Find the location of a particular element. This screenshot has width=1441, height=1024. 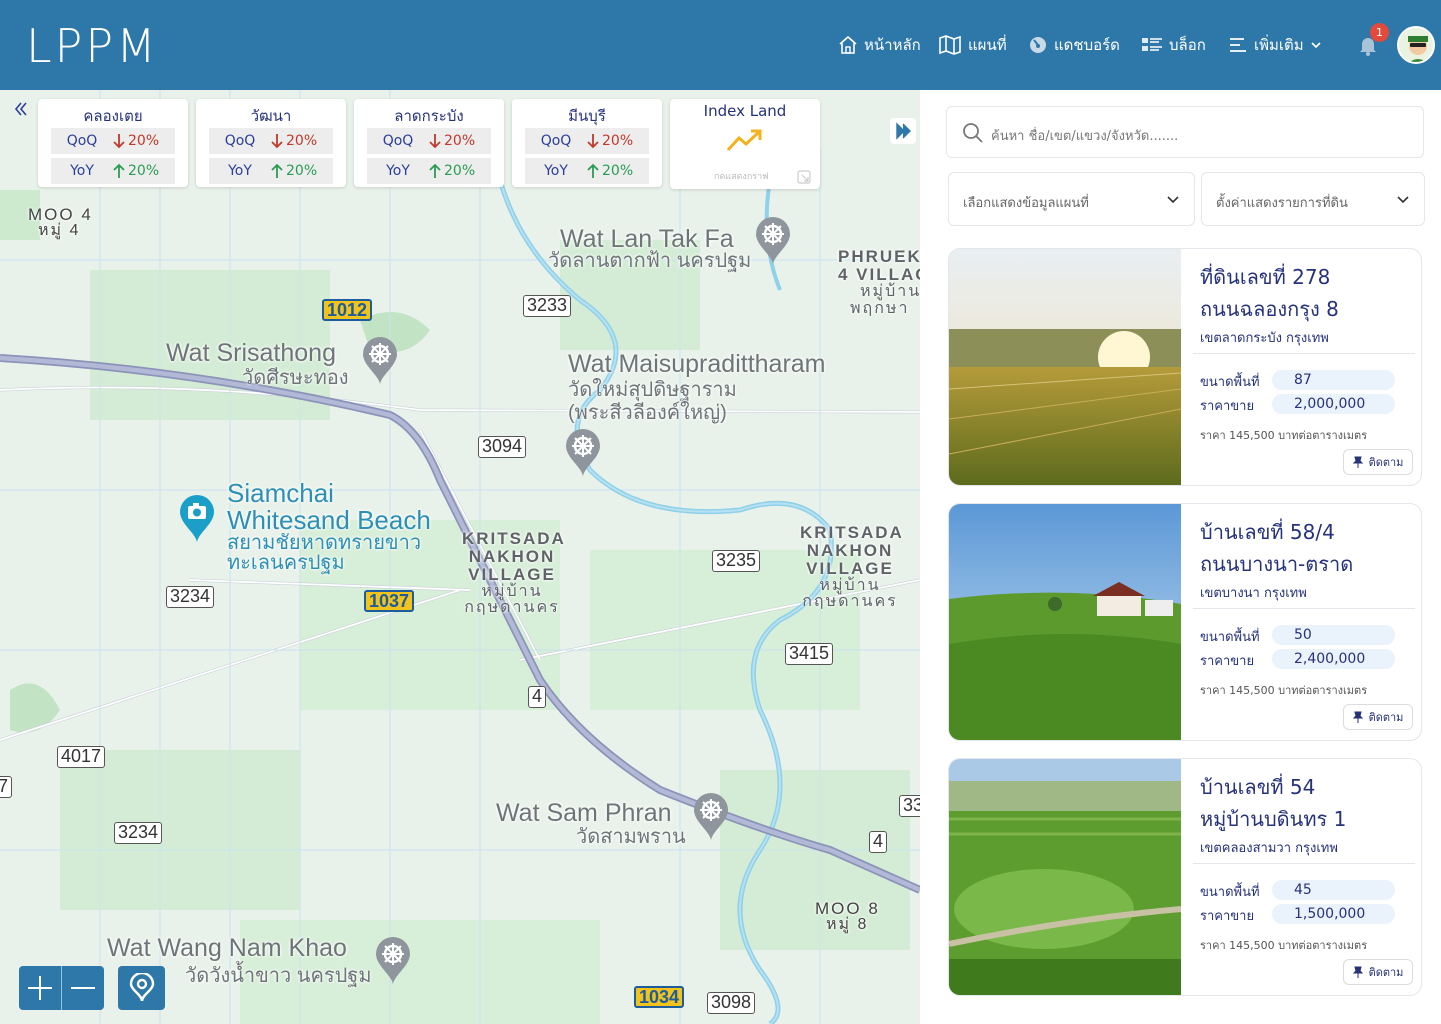

photo-pin-icon is located at coordinates (197, 519).